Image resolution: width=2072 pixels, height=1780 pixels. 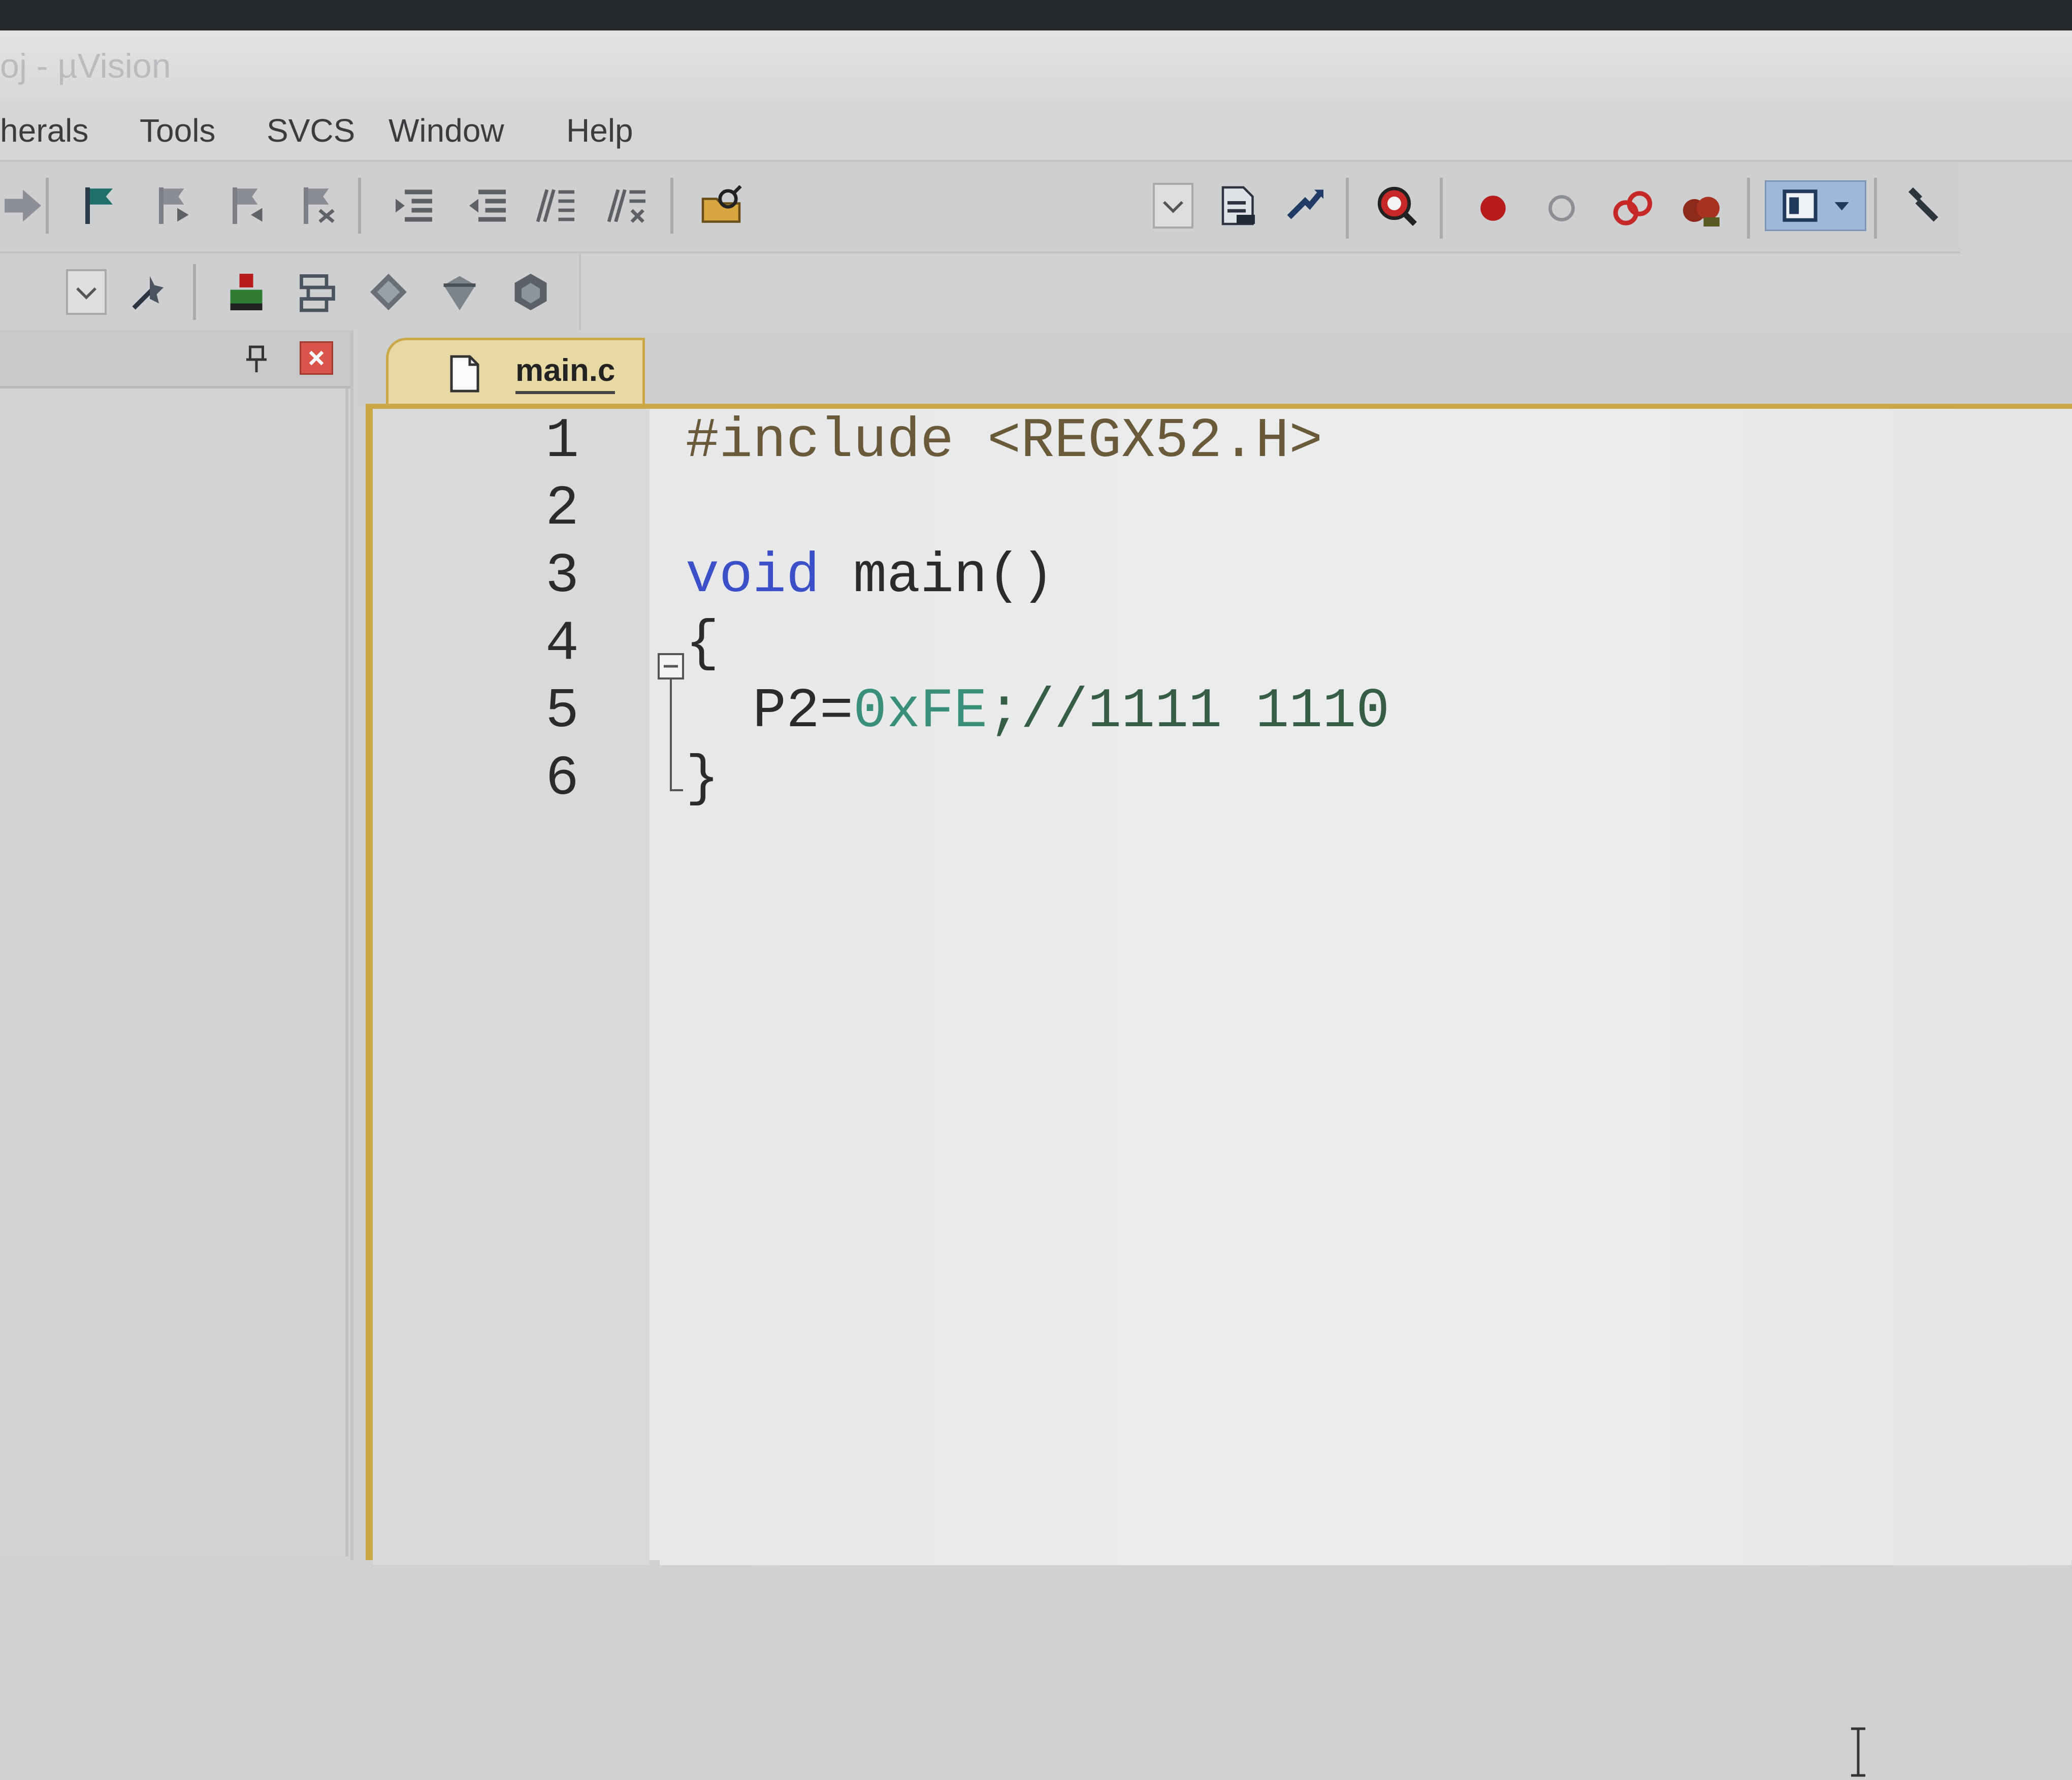 What do you see at coordinates (770, 711) in the screenshot?
I see `code-token: P2=` at bounding box center [770, 711].